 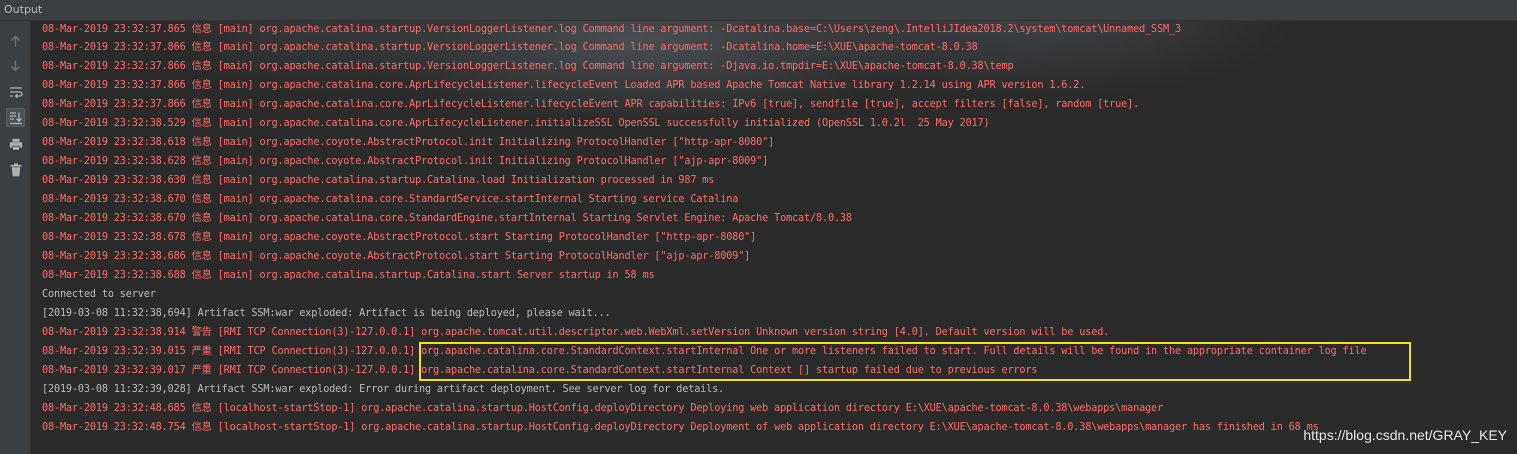 I want to click on clear-all-button, so click(x=15, y=169).